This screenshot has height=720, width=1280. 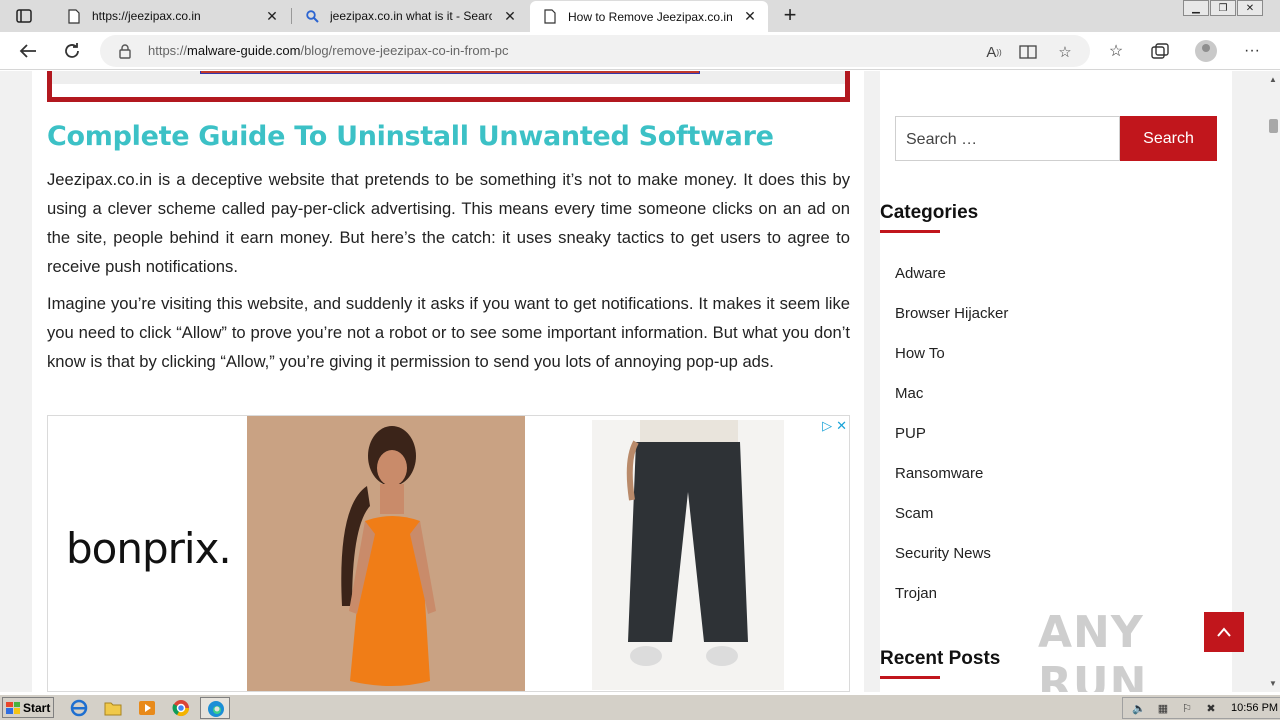 What do you see at coordinates (448, 86) in the screenshot?
I see `ad-frame-top` at bounding box center [448, 86].